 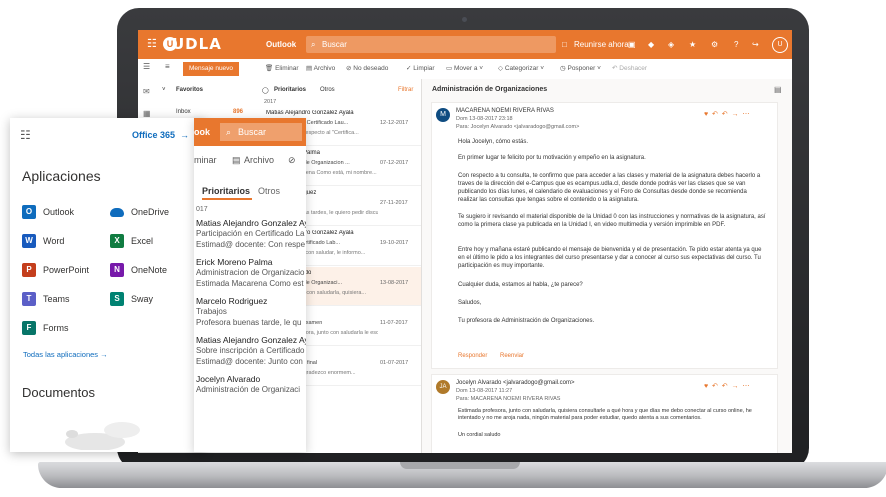 What do you see at coordinates (424, 68) in the screenshot?
I see `sweep-label: Limpiar` at bounding box center [424, 68].